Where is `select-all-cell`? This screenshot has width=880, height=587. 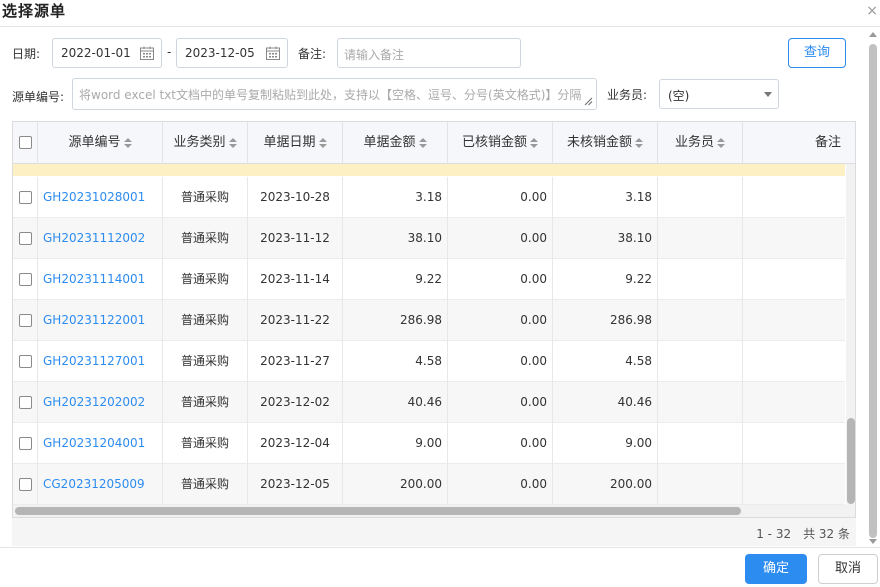
select-all-cell is located at coordinates (25, 143).